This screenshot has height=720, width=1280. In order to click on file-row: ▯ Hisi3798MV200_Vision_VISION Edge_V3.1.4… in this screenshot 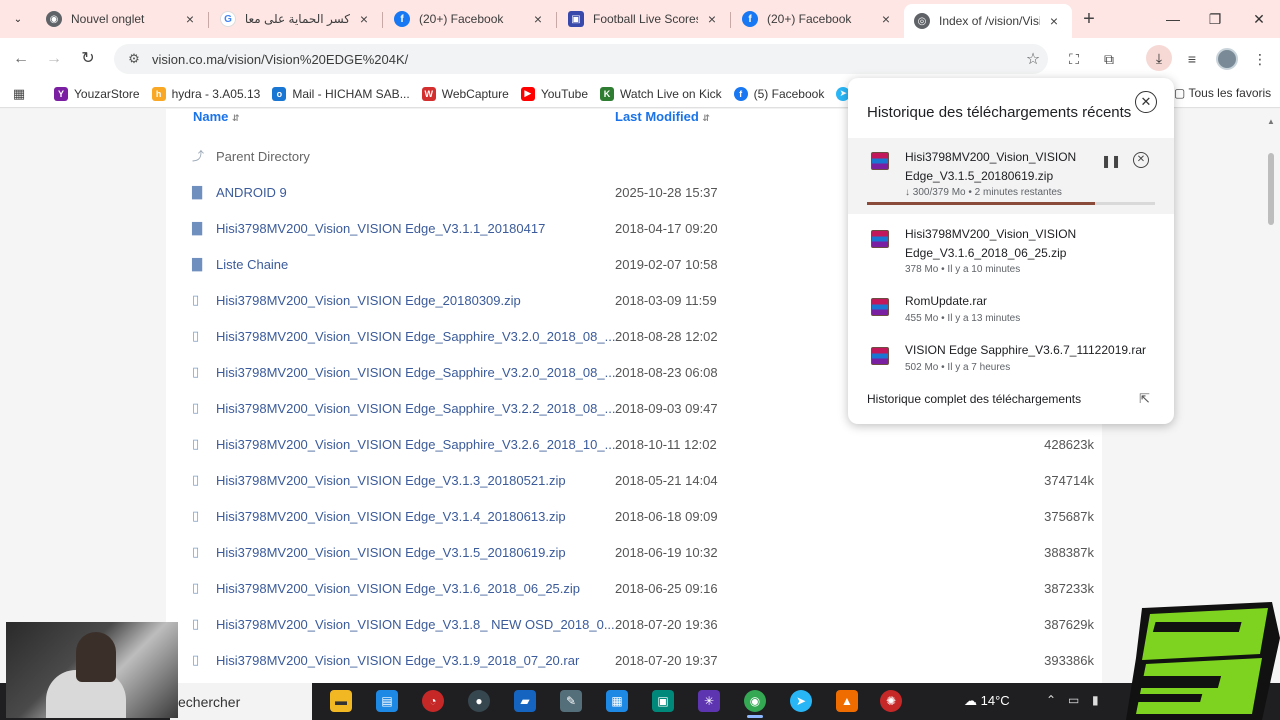, I will do `click(634, 517)`.